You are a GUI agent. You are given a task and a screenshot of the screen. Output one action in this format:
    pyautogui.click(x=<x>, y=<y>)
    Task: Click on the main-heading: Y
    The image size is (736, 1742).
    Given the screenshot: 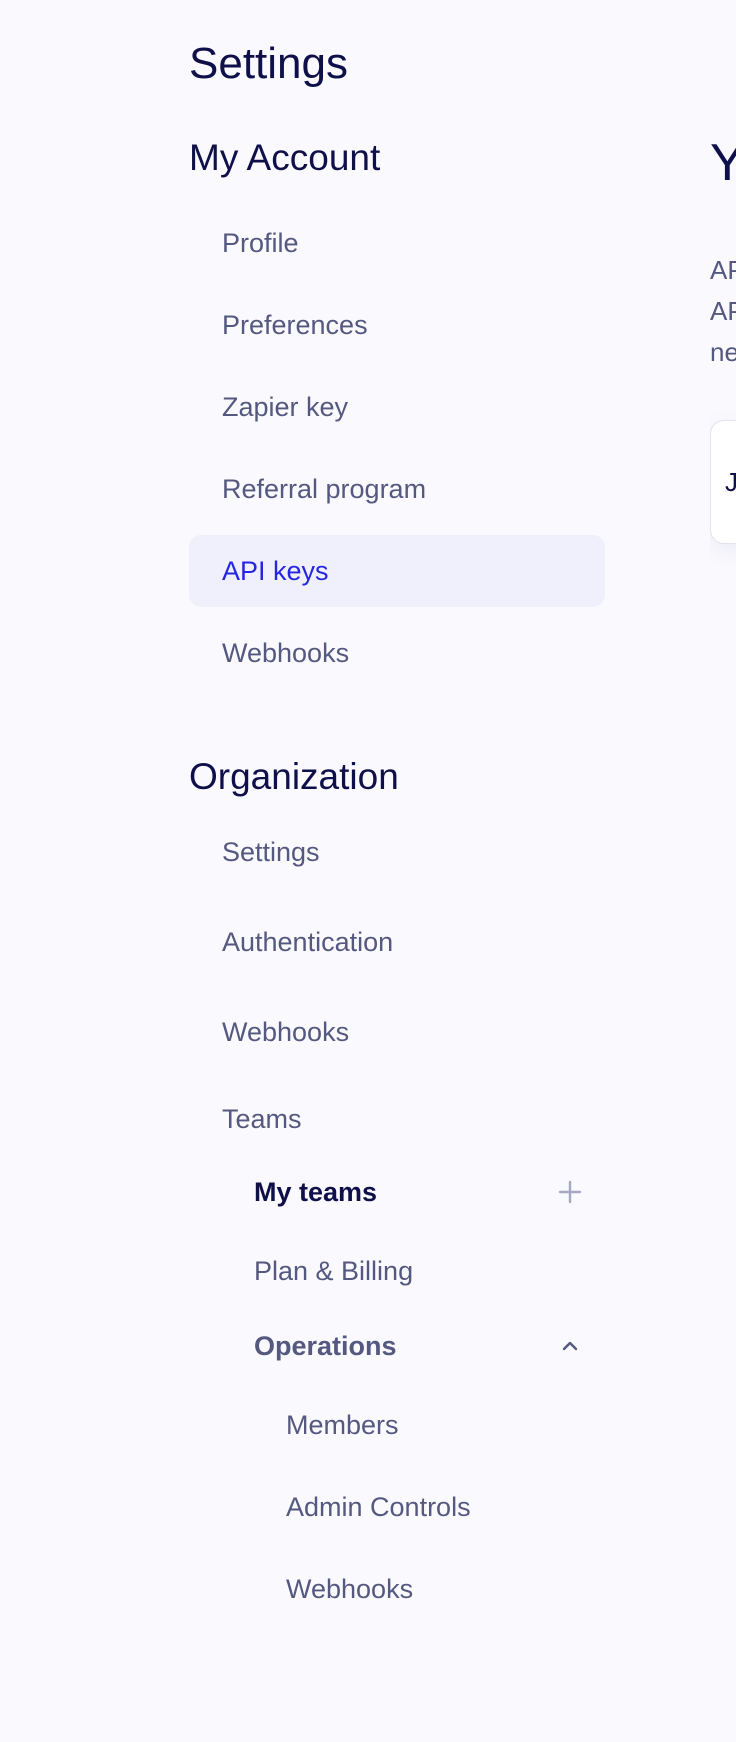 What is the action you would take?
    pyautogui.click(x=723, y=163)
    